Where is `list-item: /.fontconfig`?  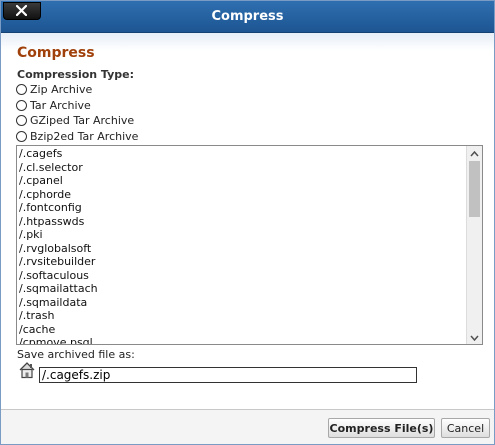 list-item: /.fontconfig is located at coordinates (58, 208).